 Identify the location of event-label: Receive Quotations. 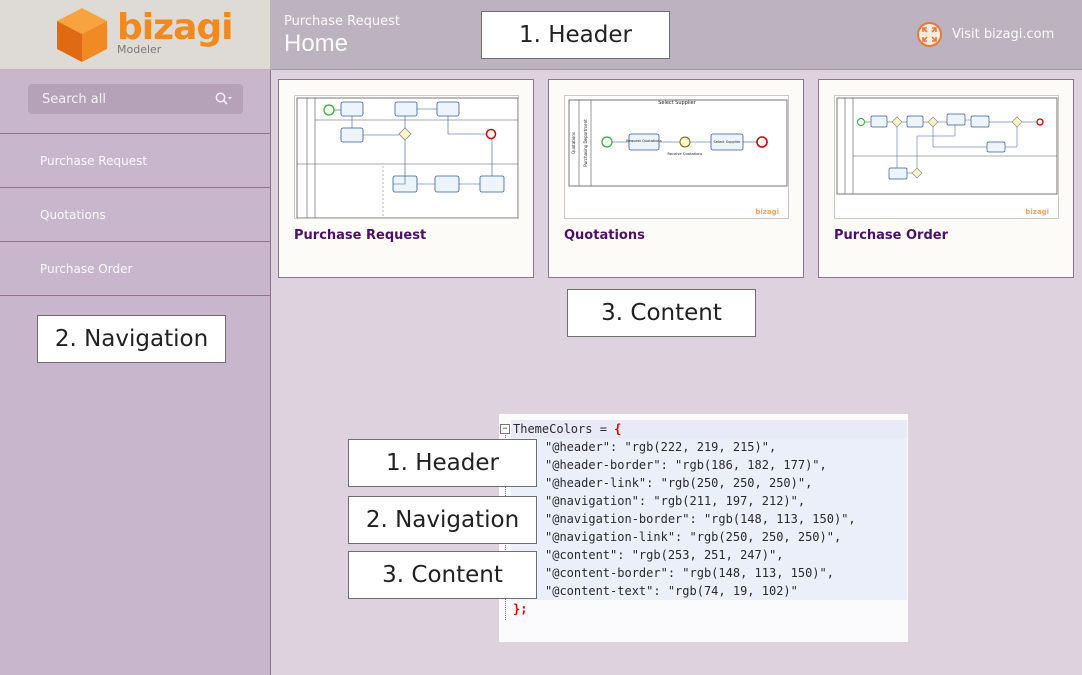
(685, 154).